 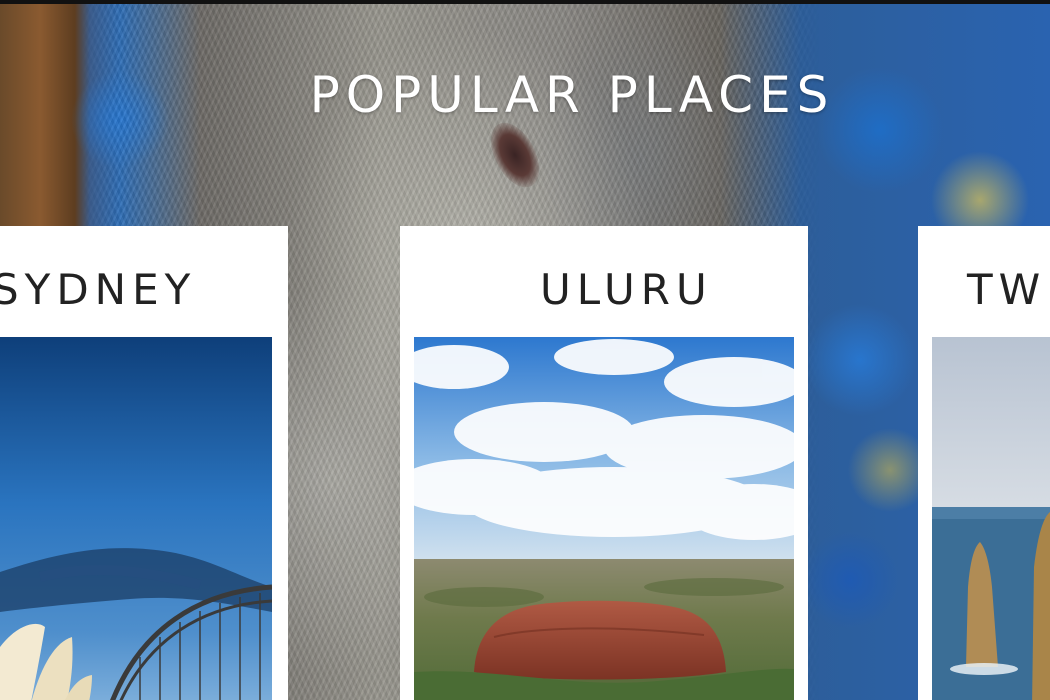 I want to click on twelve-apostles-photo-graphic, so click(x=991, y=518).